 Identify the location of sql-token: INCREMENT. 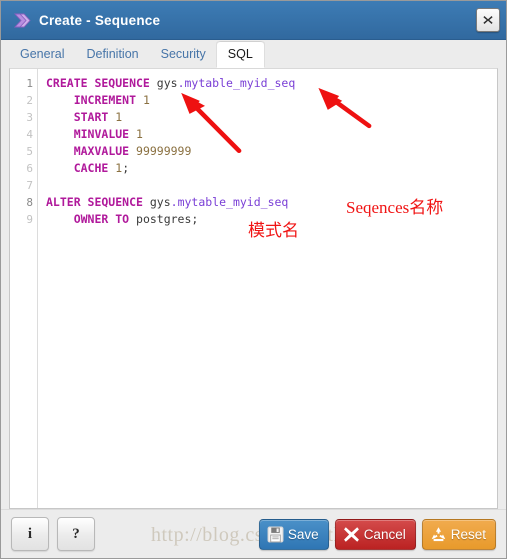
(108, 100).